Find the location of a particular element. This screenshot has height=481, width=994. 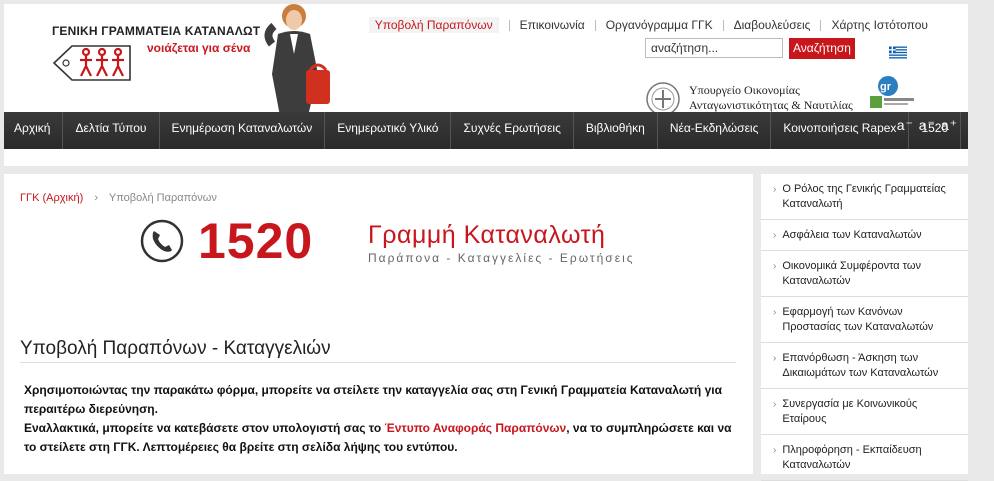

sidebar-item-label: Οικονομικά Συμφέροντα των Καταναλωτών is located at coordinates (851, 273).